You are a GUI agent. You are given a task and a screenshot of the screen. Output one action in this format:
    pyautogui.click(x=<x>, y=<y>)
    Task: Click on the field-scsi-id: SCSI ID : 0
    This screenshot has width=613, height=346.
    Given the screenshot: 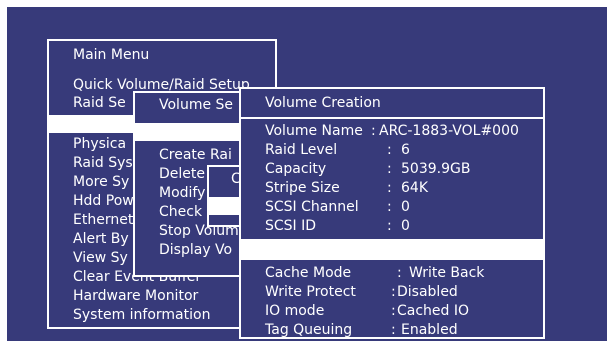 What is the action you would take?
    pyautogui.click(x=392, y=226)
    